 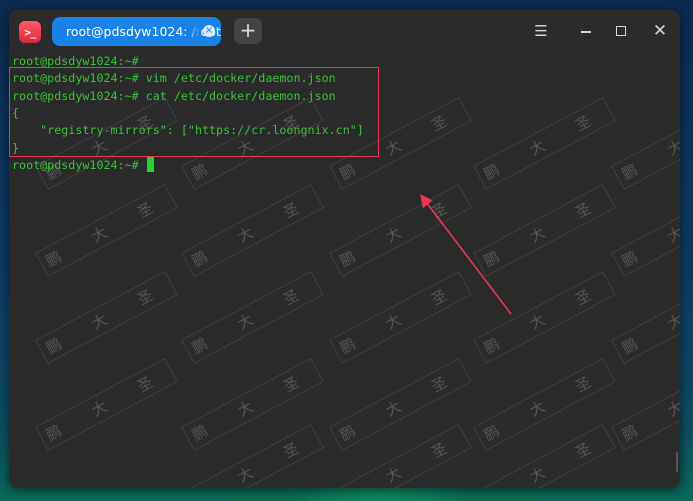 I want to click on title-bar: >_ root@pdsdyw1024: /root × + ☰ ✕, so click(x=344, y=31).